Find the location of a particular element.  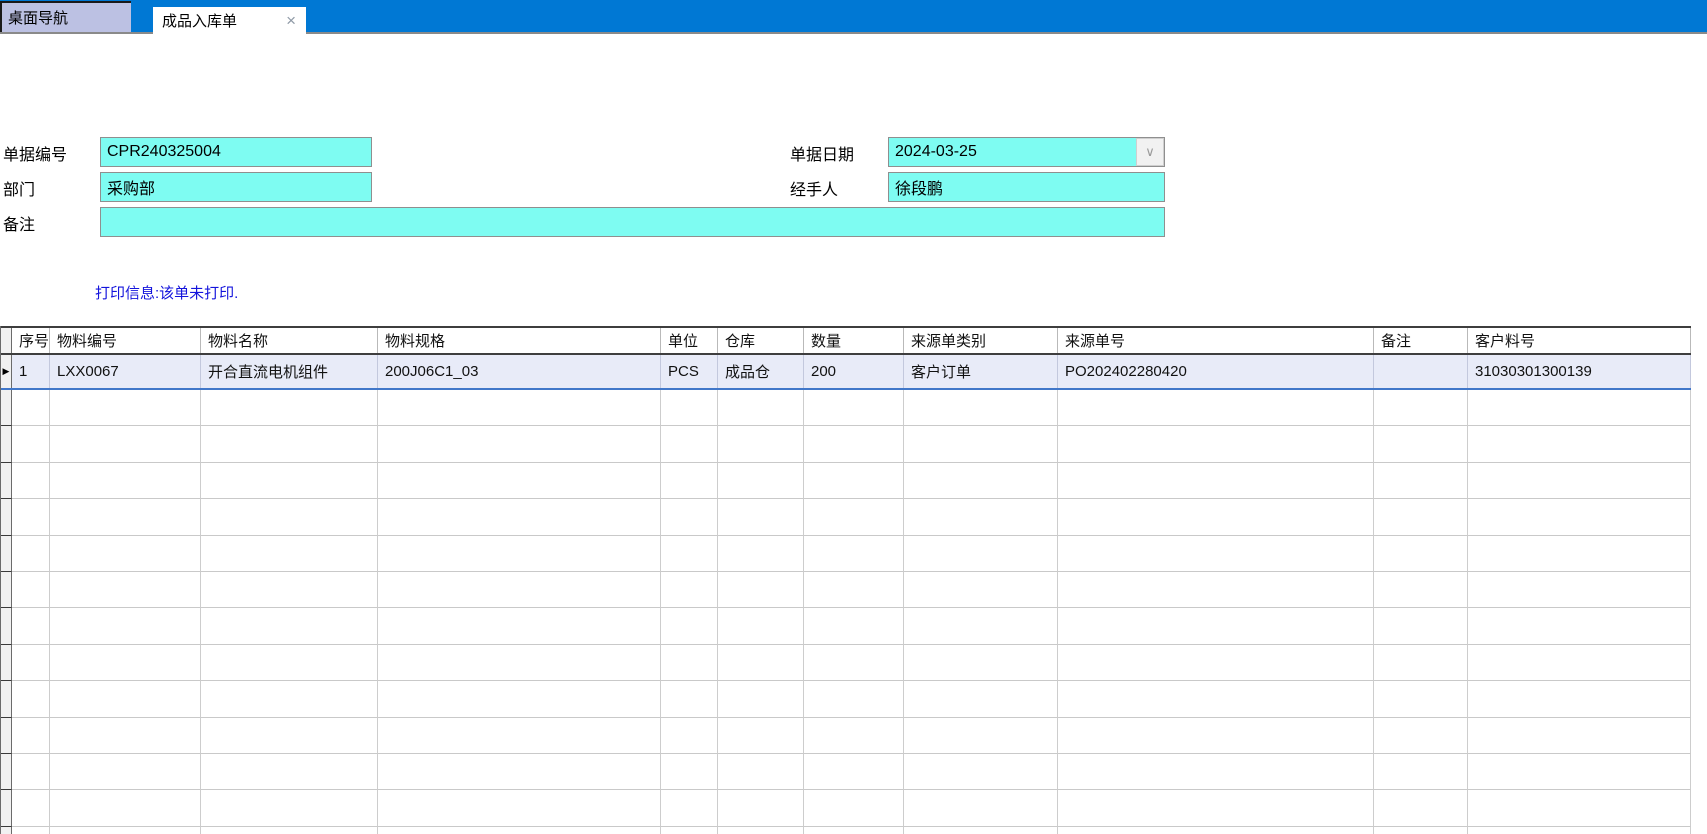

grid-cell: 200J06C1_03 is located at coordinates (519, 371).